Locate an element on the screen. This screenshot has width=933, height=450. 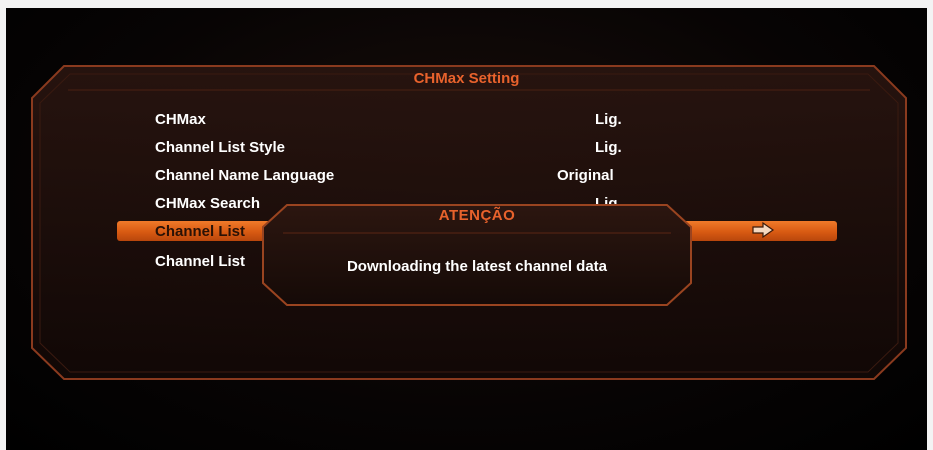
menu-item-value: Original is located at coordinates (585, 175).